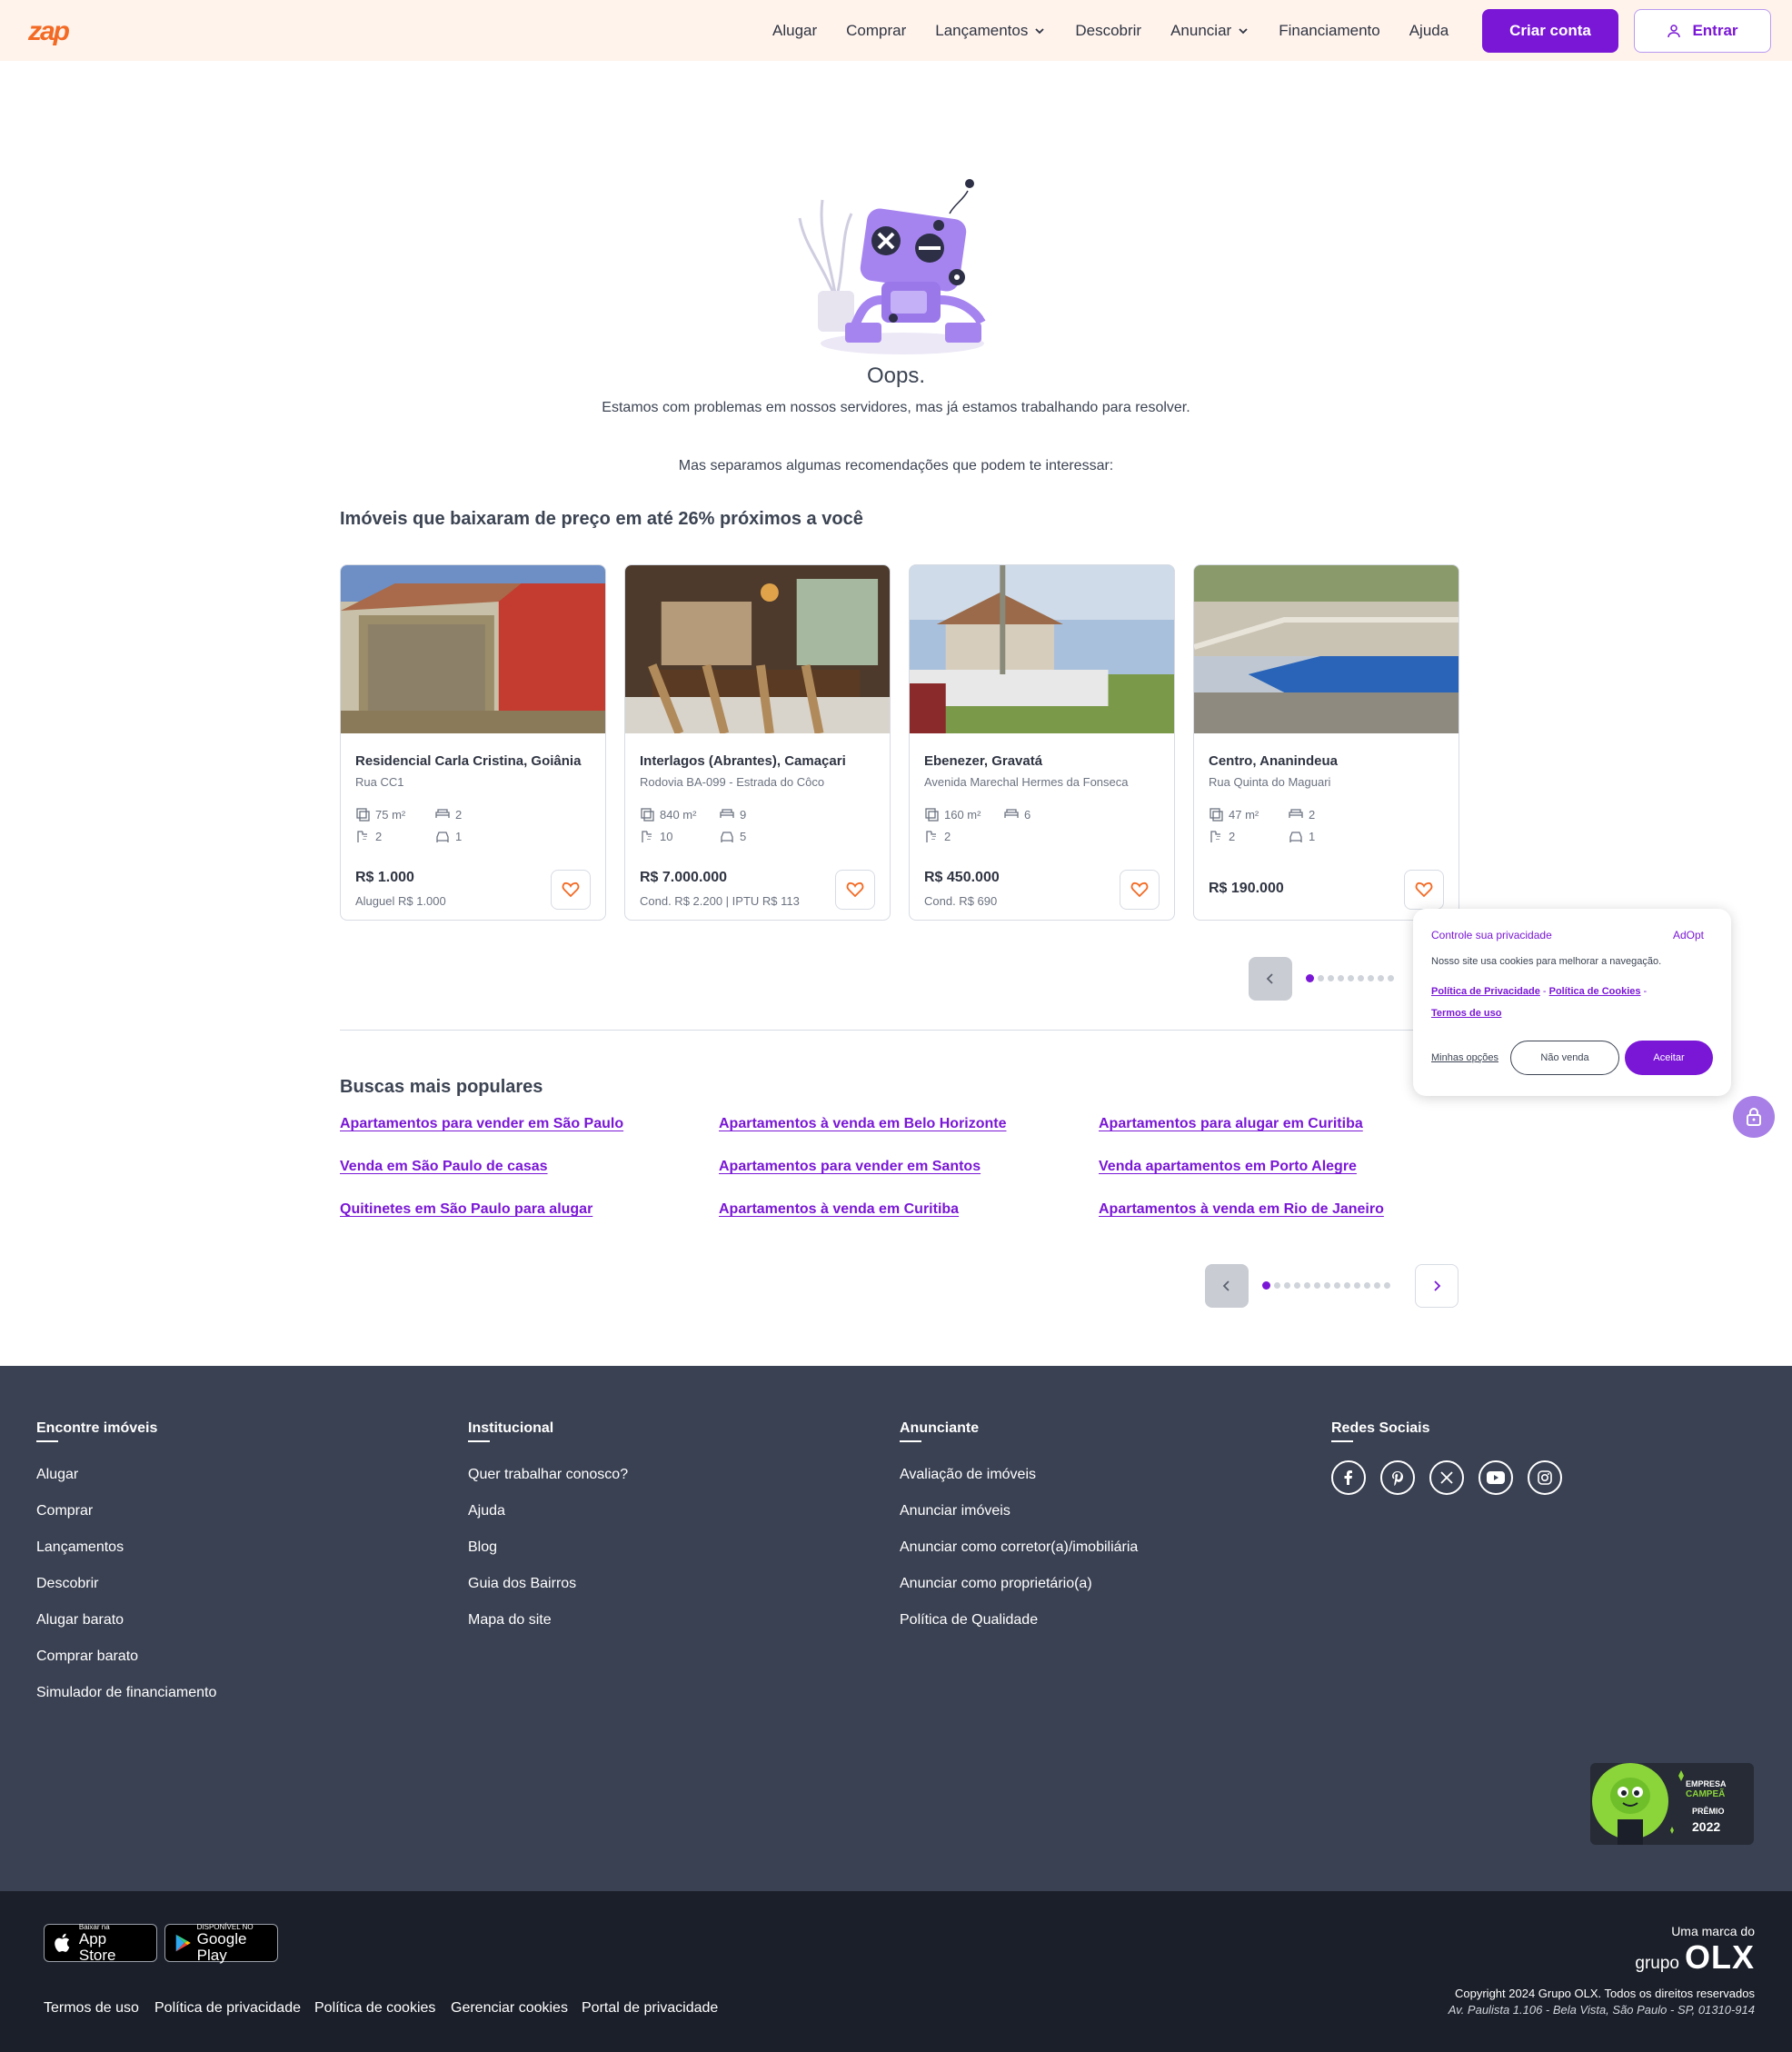 The height and width of the screenshot is (2052, 1792). I want to click on footer-link: Comprar barato, so click(126, 1657).